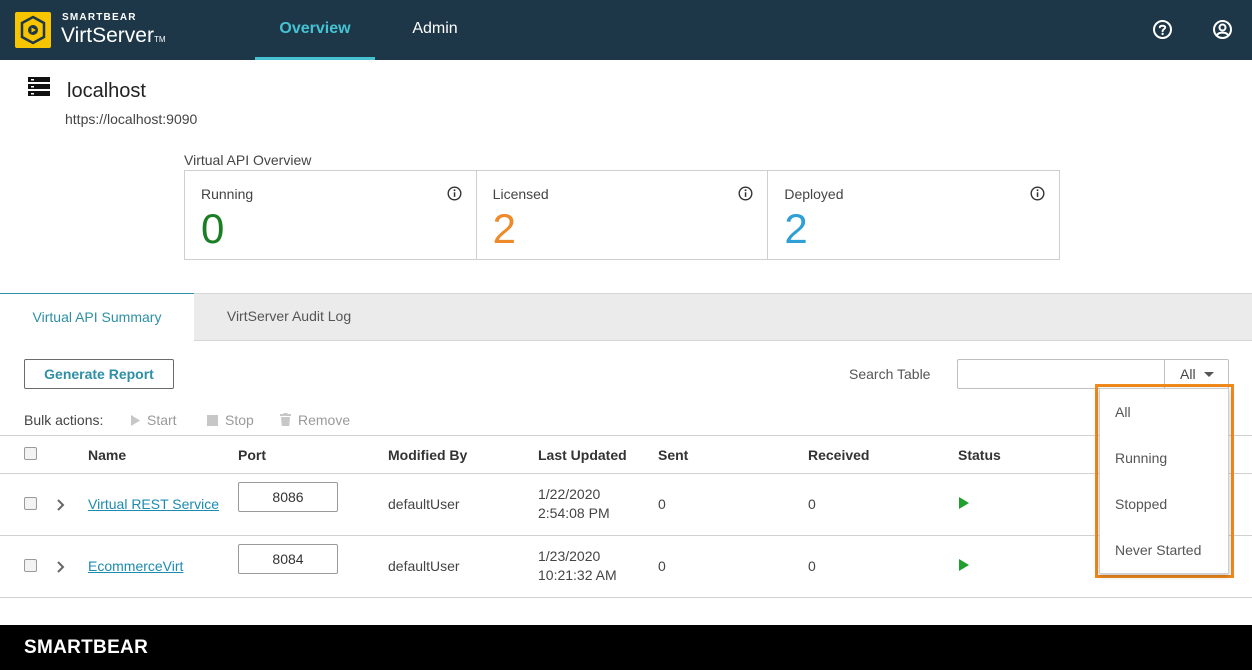 The image size is (1252, 670). I want to click on last-updated-date: 1/22/2020, so click(569, 494).